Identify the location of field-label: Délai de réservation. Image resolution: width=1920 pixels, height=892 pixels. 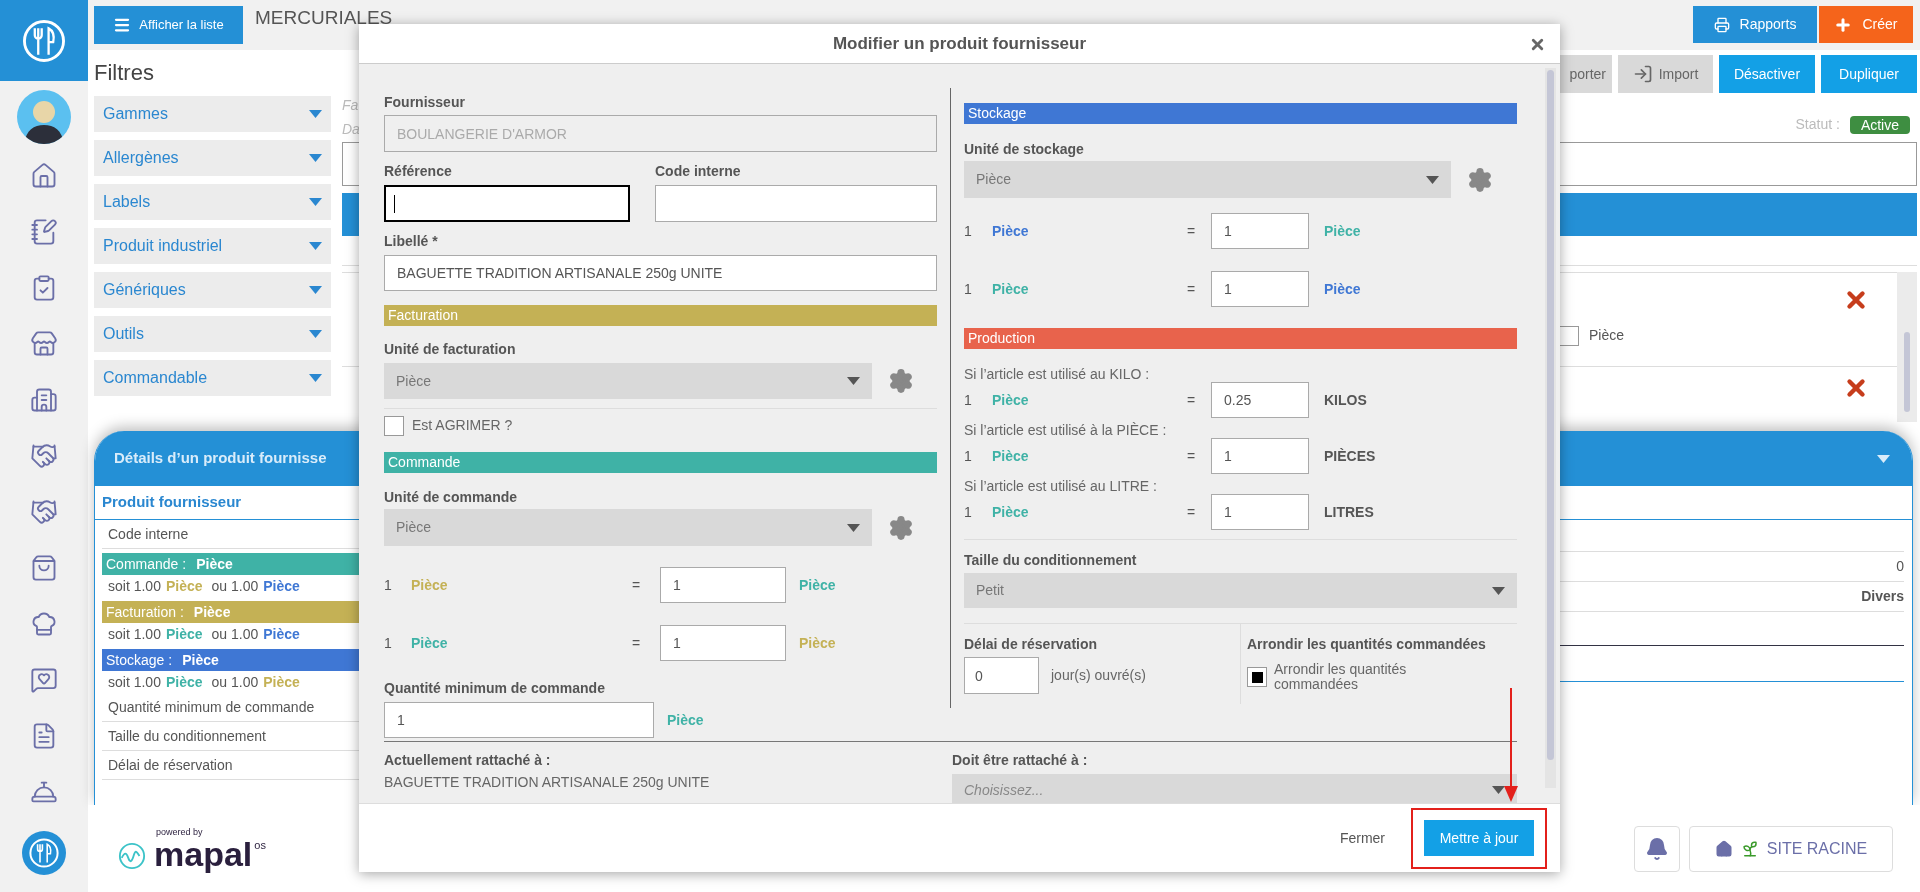
(1031, 644).